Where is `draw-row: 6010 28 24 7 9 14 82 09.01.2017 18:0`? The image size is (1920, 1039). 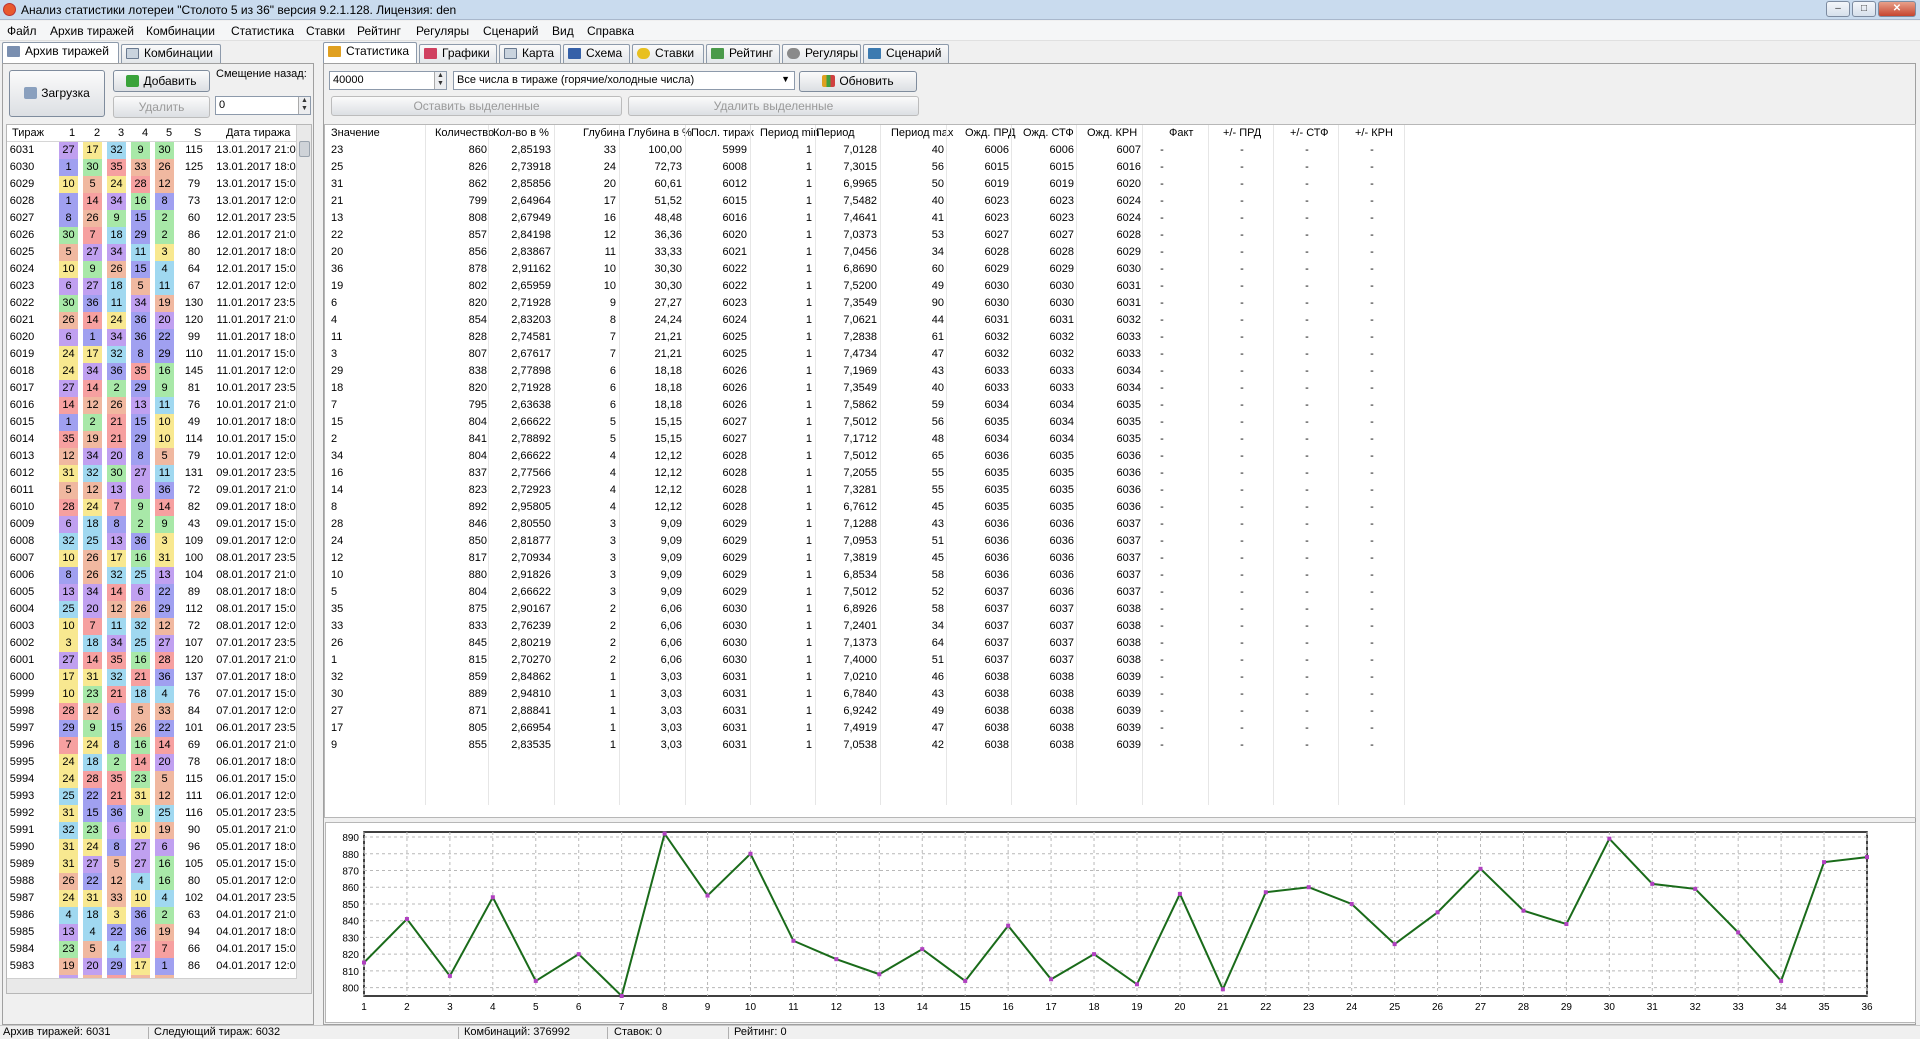
draw-row: 6010 28 24 7 9 14 82 09.01.2017 18:0 is located at coordinates (152, 507).